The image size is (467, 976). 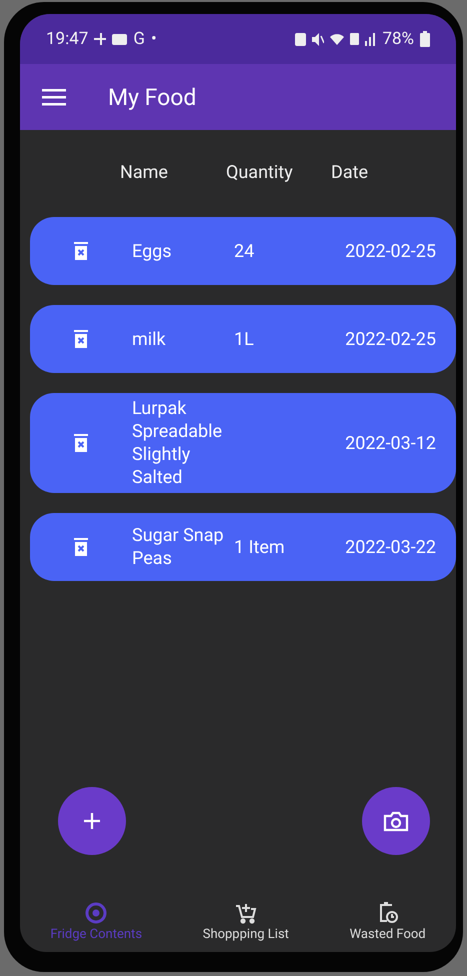 I want to click on menu-icon, so click(x=54, y=97).